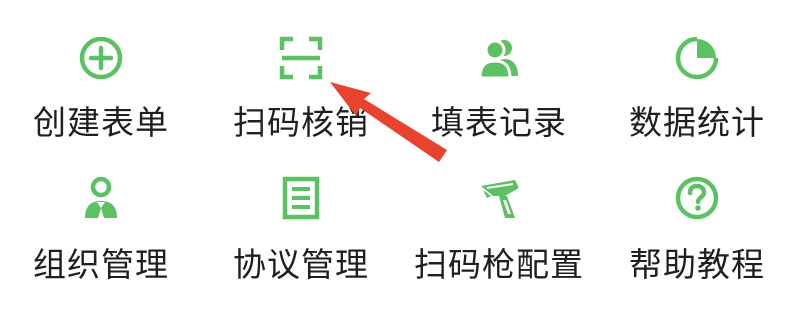  I want to click on help-tutorial-button: 帮助教程, so click(697, 239).